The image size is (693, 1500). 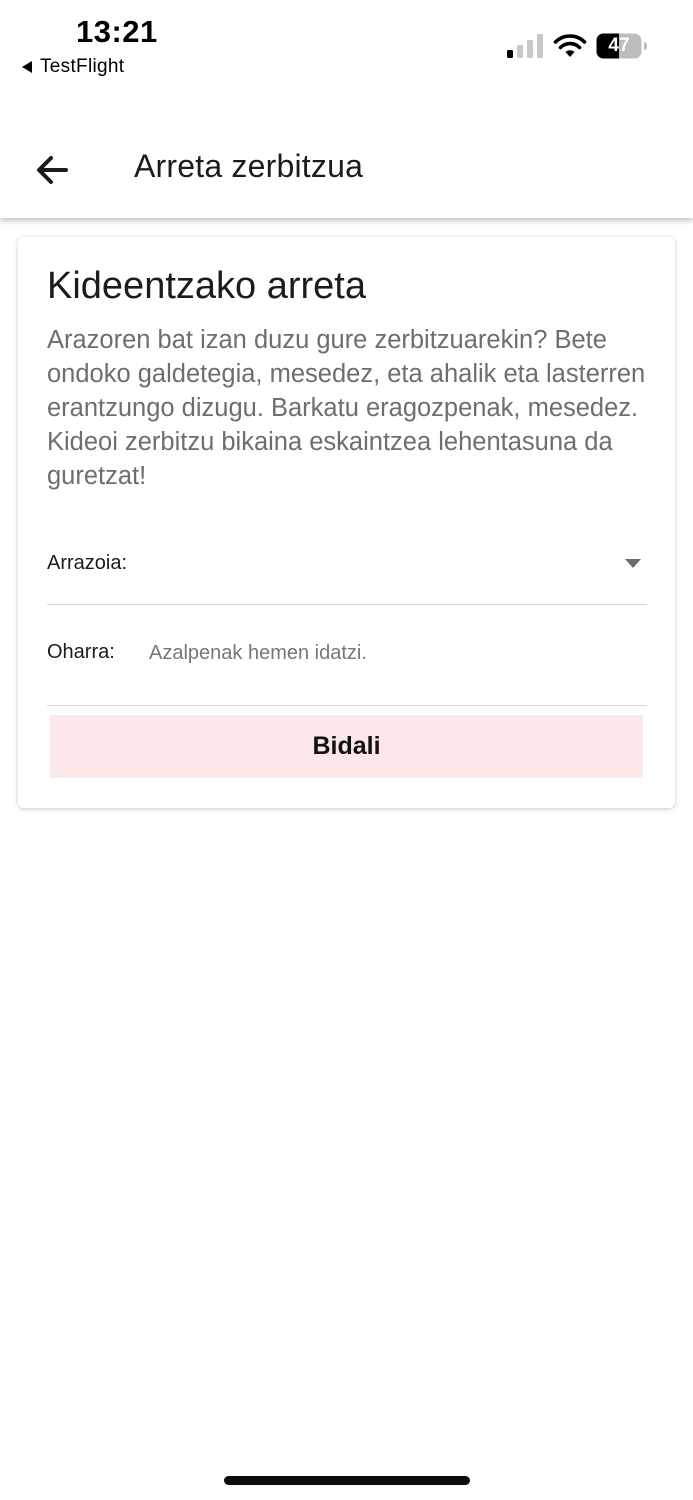 What do you see at coordinates (346, 45) in the screenshot?
I see `status-bar: 13:21 TestFlight 47` at bounding box center [346, 45].